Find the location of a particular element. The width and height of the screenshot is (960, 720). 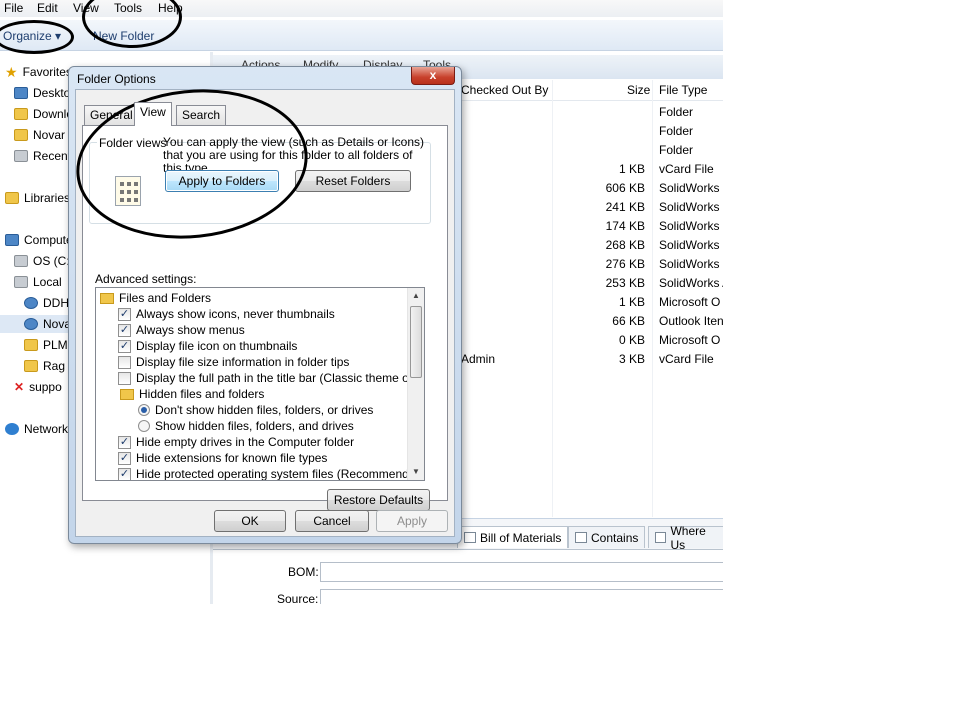

tab-where-used: Where Us is located at coordinates (685, 538).